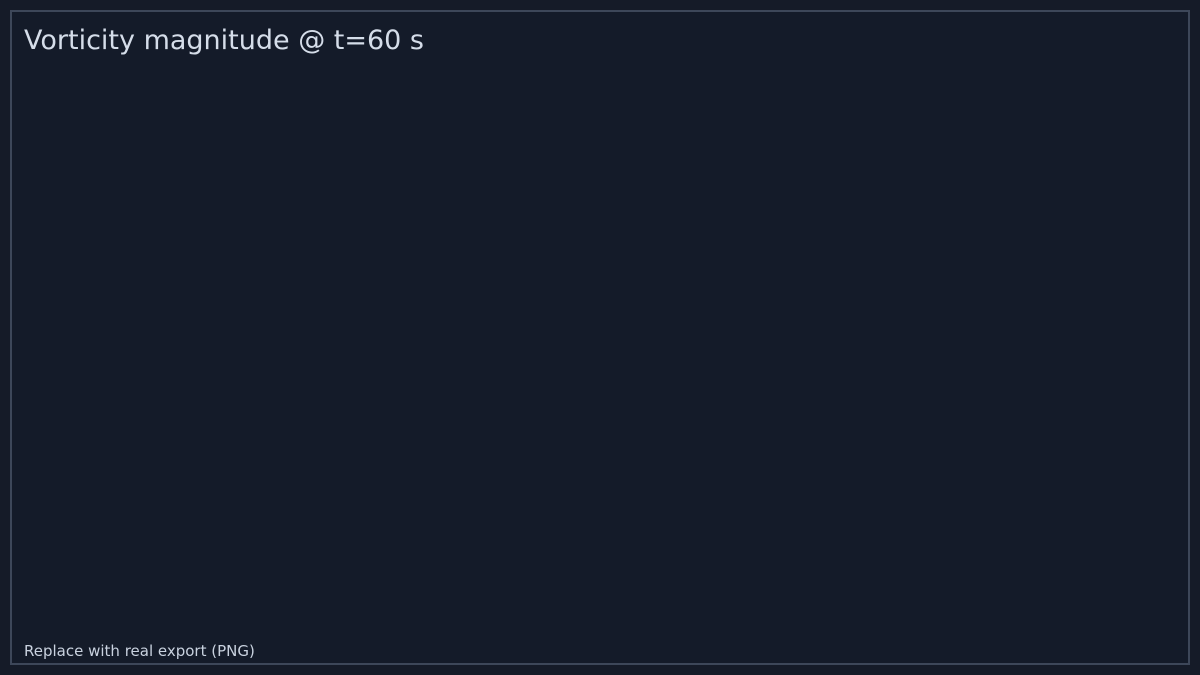 The height and width of the screenshot is (675, 1200). I want to click on figure-title: Vorticity magnitude @ t=60 s, so click(224, 40).